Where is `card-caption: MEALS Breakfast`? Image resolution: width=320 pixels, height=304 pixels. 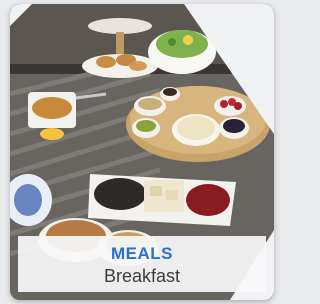 card-caption: MEALS Breakfast is located at coordinates (142, 264).